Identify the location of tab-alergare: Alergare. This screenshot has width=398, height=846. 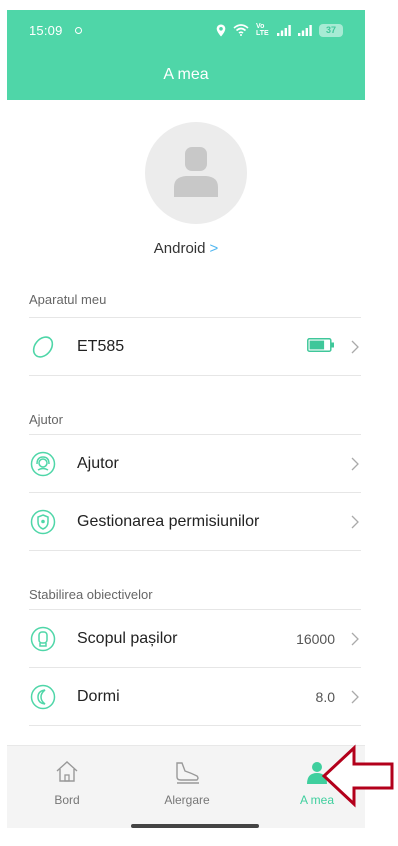
(187, 782).